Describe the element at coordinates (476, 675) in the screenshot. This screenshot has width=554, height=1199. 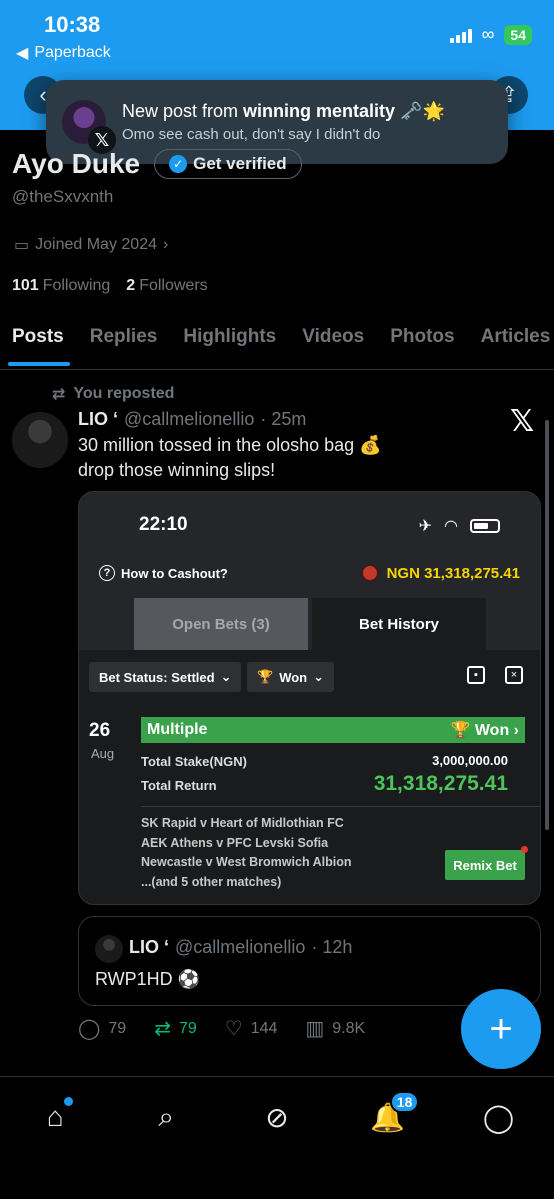
I see `calendar-icon: ▪` at that location.